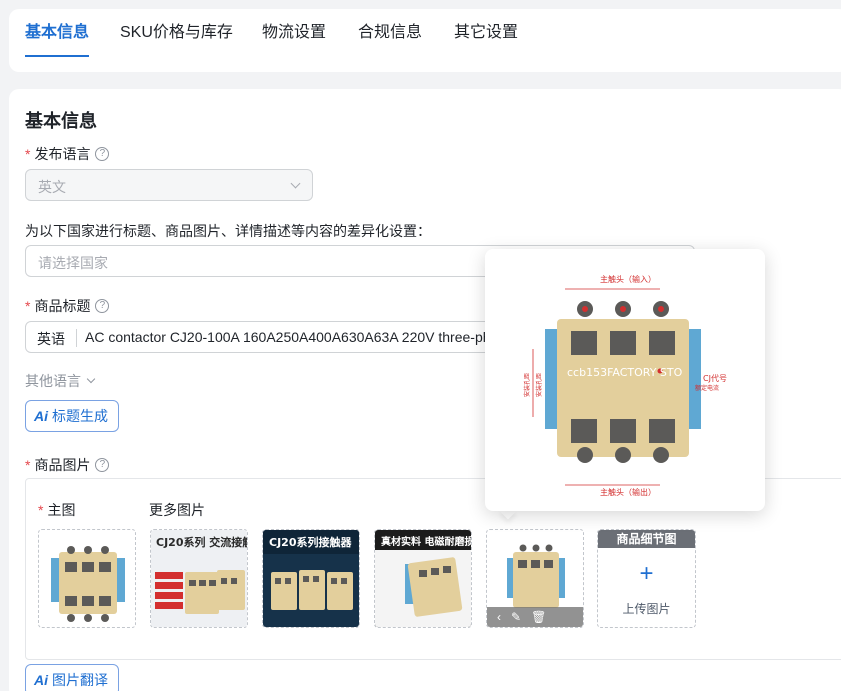  What do you see at coordinates (73, 263) in the screenshot?
I see `country-select-placeholder: 请选择国家` at bounding box center [73, 263].